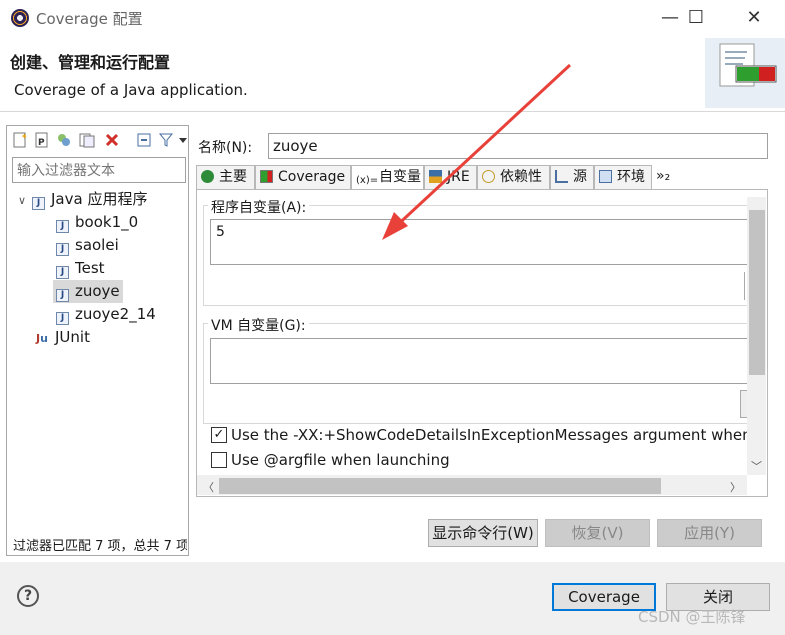 Image resolution: width=785 pixels, height=635 pixels. Describe the element at coordinates (183, 140) in the screenshot. I see `view-menu-icon` at that location.